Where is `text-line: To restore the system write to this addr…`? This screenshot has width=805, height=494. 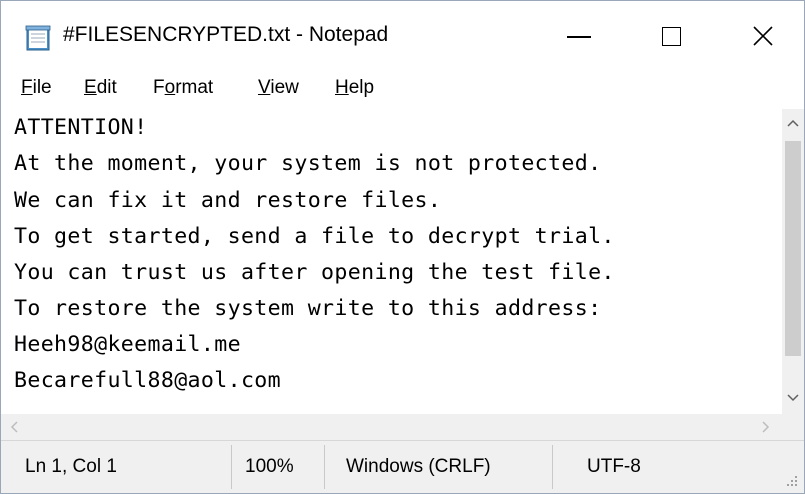 text-line: To restore the system write to this addr… is located at coordinates (308, 308).